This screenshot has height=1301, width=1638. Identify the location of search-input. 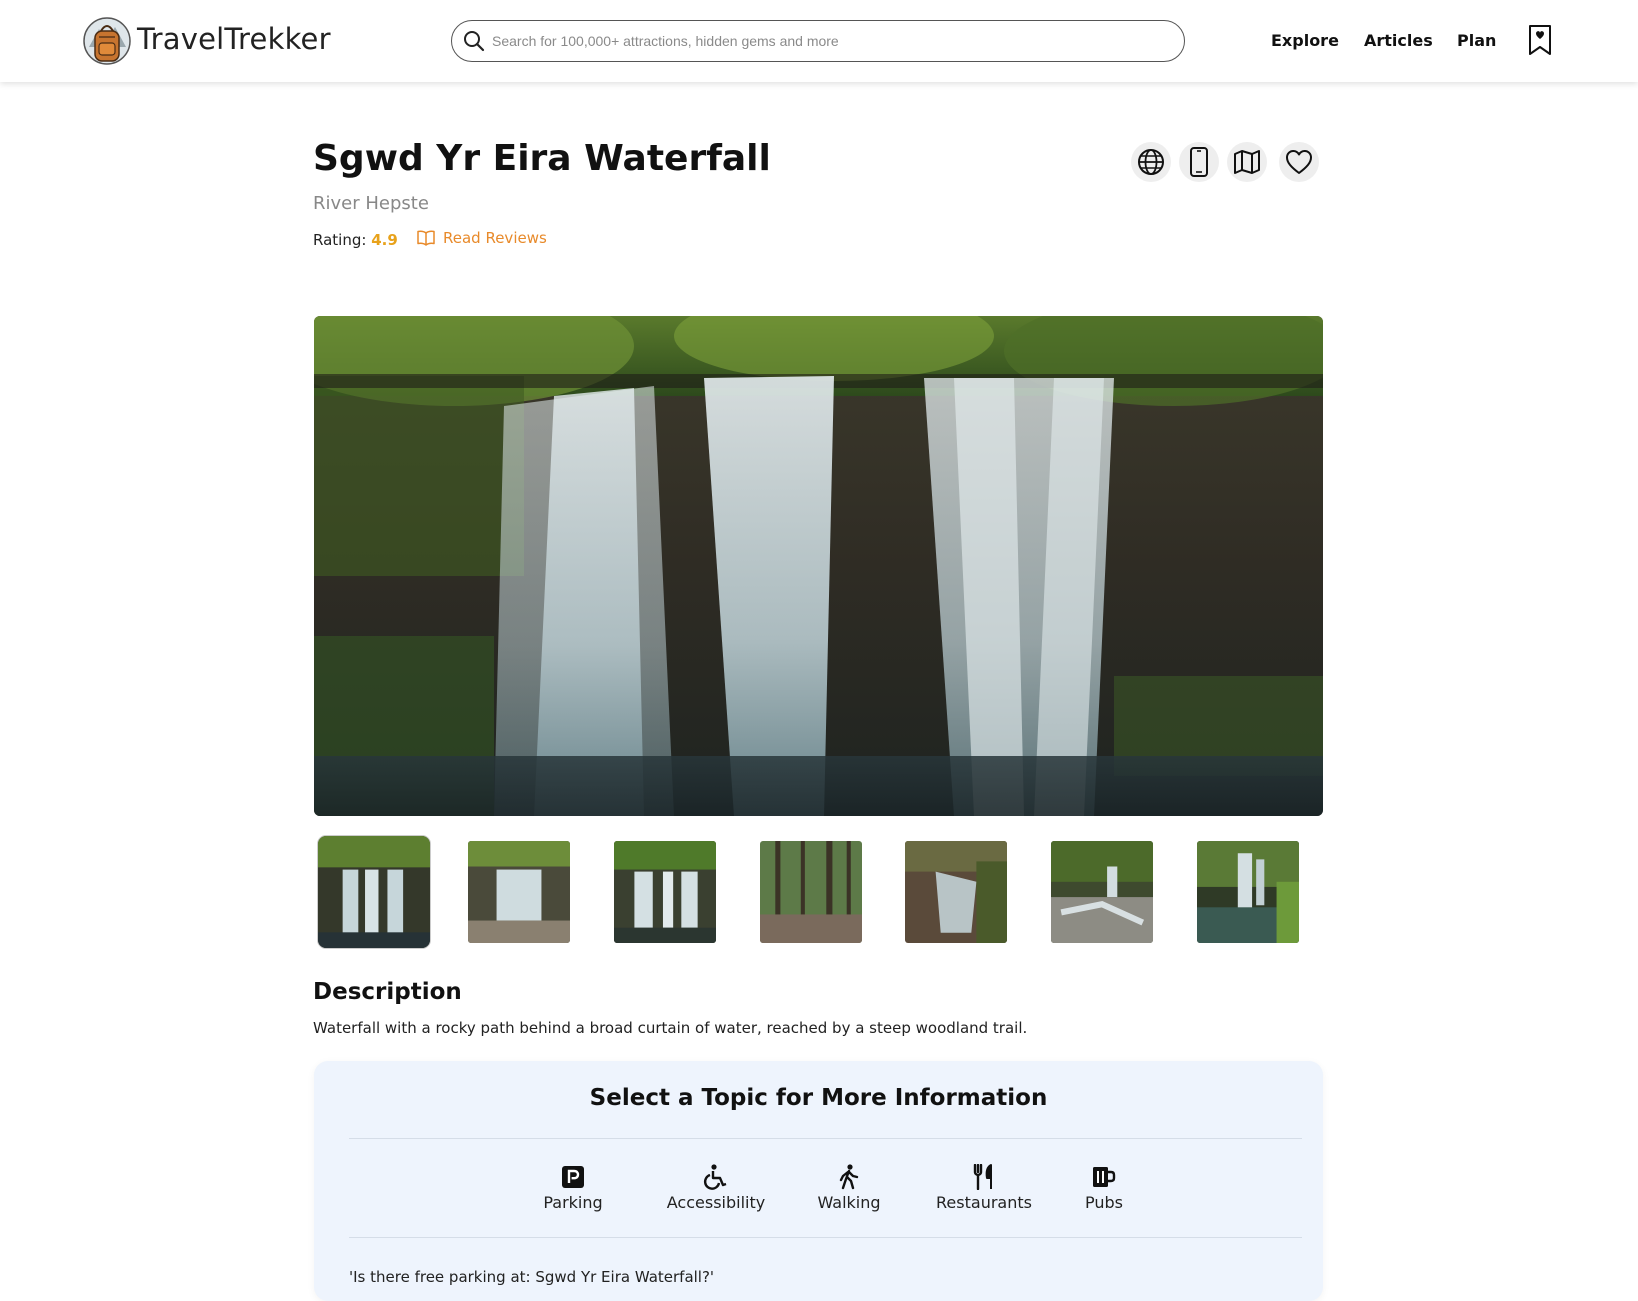
(827, 41).